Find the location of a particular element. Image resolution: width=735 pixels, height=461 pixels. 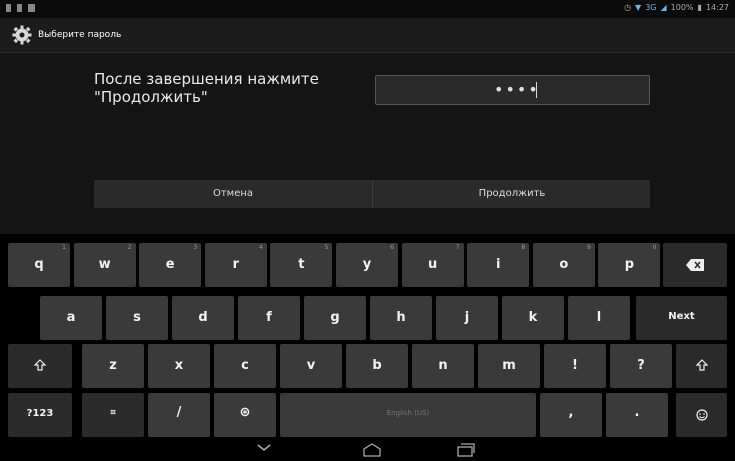

button-bar: Отмена Продолжить is located at coordinates (372, 194).